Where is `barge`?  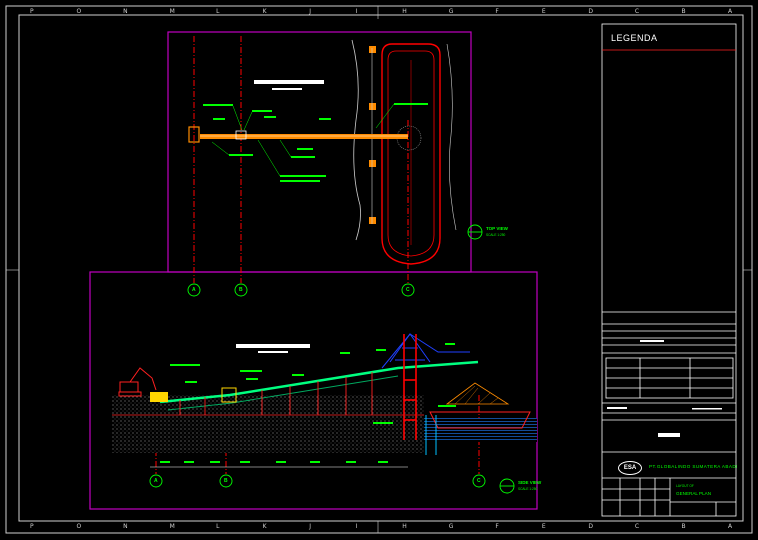 barge is located at coordinates (411, 154).